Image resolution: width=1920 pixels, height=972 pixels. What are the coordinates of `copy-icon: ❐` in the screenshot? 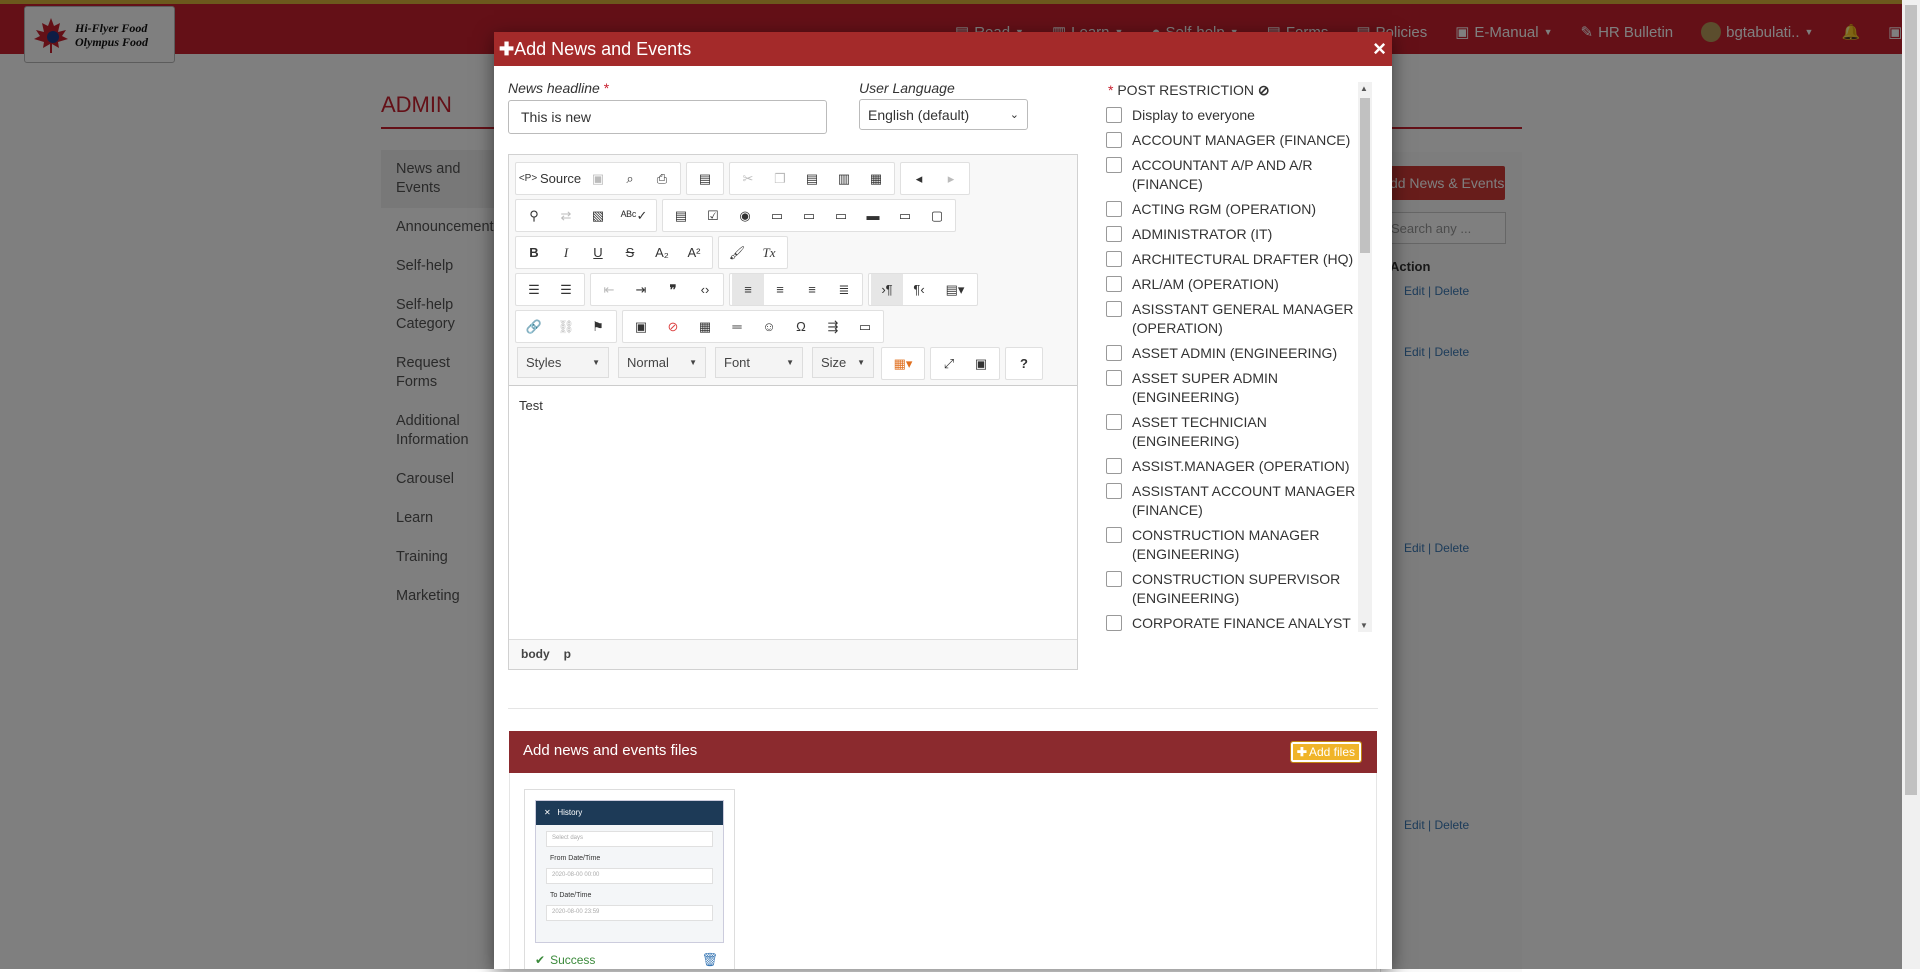 It's located at (780, 178).